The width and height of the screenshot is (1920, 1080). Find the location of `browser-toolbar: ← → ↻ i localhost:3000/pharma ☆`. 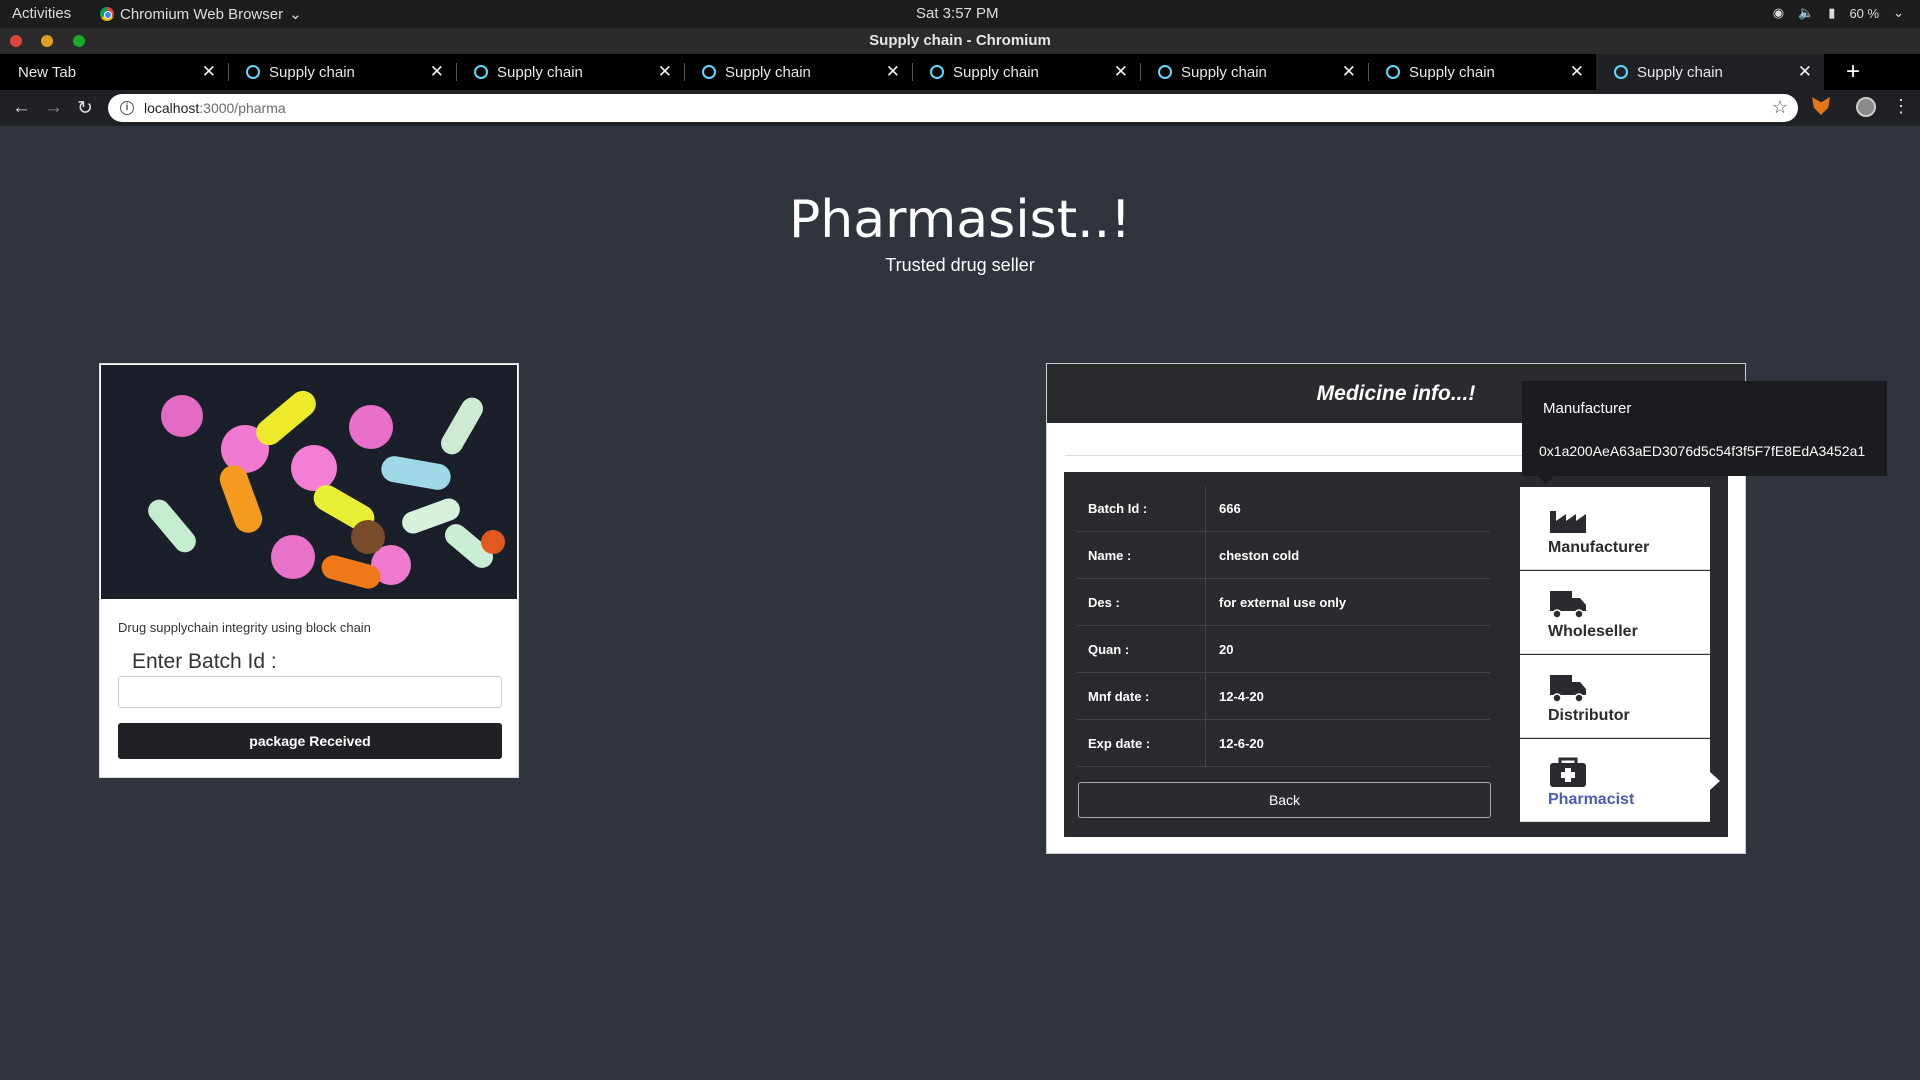

browser-toolbar: ← → ↻ i localhost:3000/pharma ☆ is located at coordinates (960, 108).